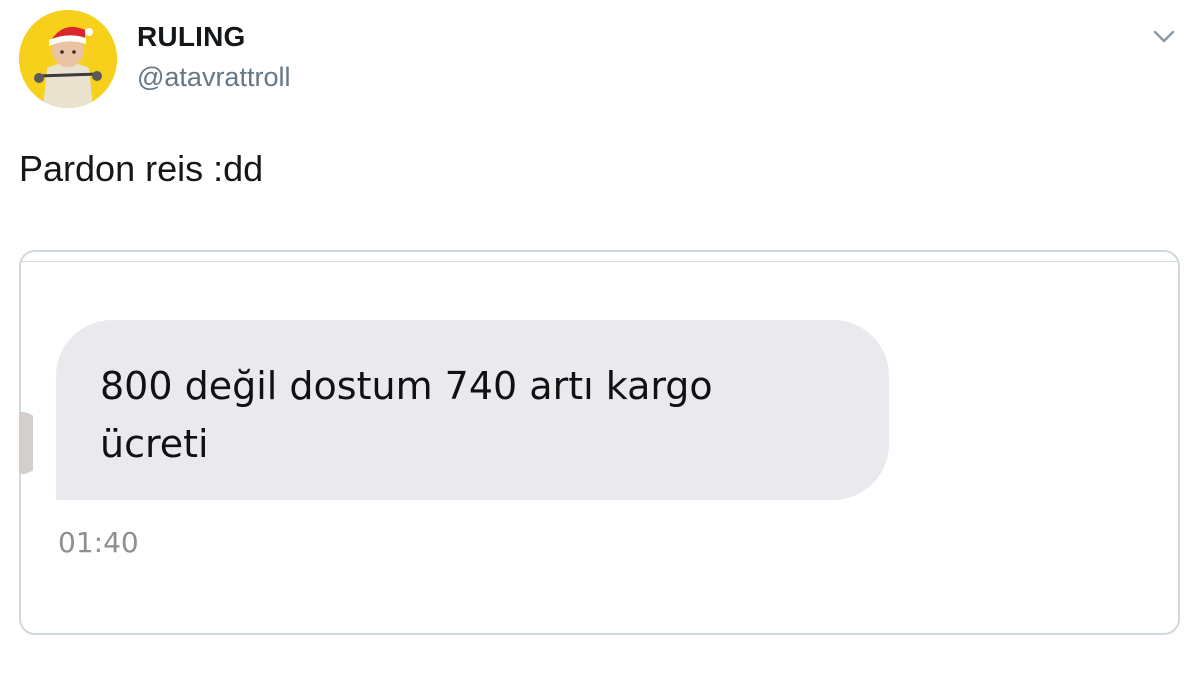 The width and height of the screenshot is (1200, 676). Describe the element at coordinates (406, 415) in the screenshot. I see `message-text: 800 değil dostum 740 artı kargo ücreti` at that location.